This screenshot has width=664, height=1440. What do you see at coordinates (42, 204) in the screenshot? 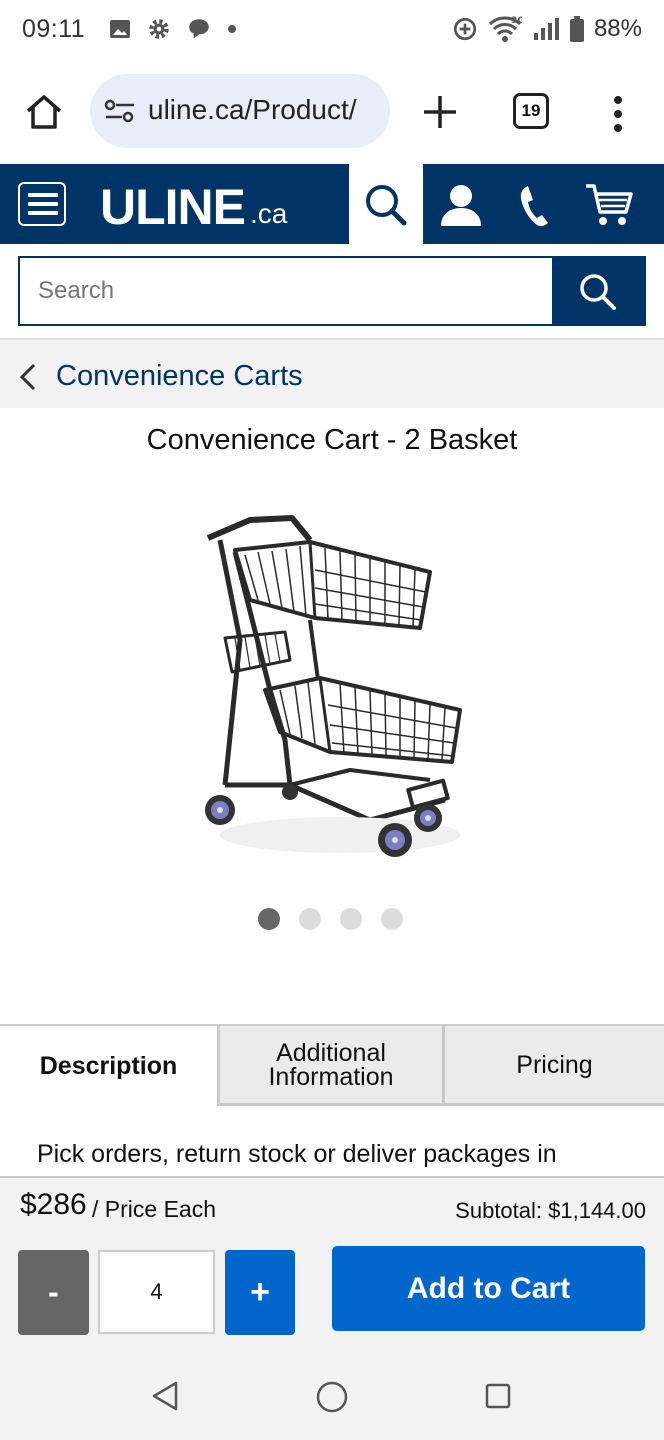
I see `hamburger-menu-icon` at bounding box center [42, 204].